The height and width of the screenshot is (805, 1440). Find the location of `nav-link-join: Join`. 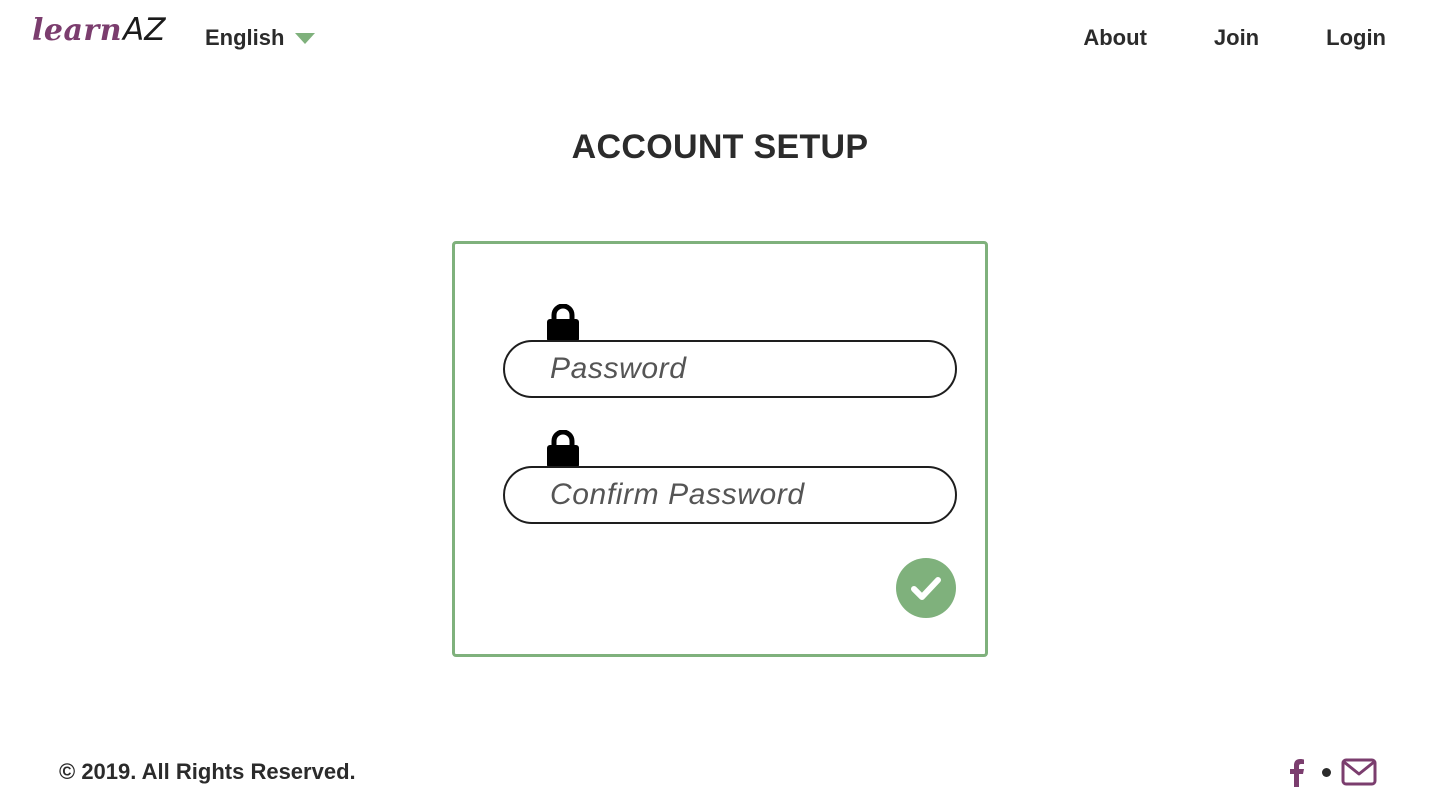

nav-link-join: Join is located at coordinates (1236, 38).